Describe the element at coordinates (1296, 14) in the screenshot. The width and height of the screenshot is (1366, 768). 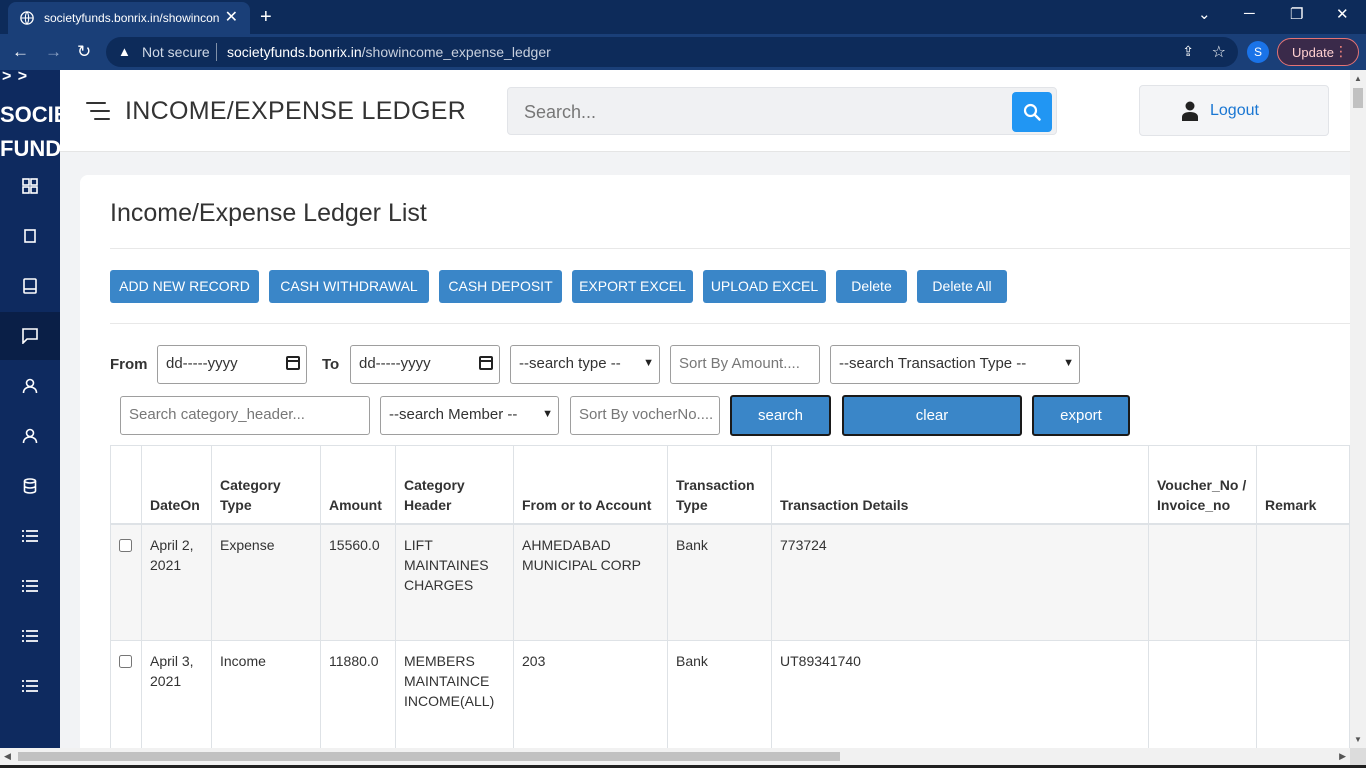
I see `restore-icon: ❐` at that location.